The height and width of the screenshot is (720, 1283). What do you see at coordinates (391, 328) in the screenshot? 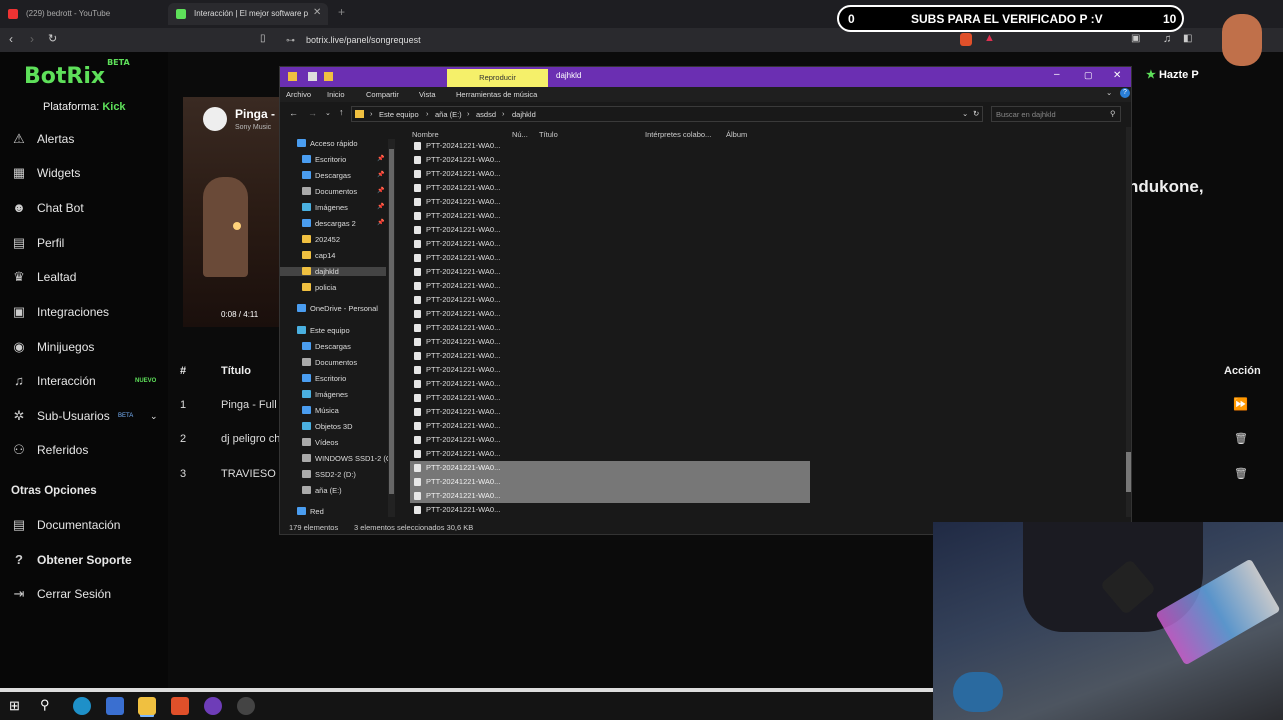
I see `nav-scrollbar` at bounding box center [391, 328].